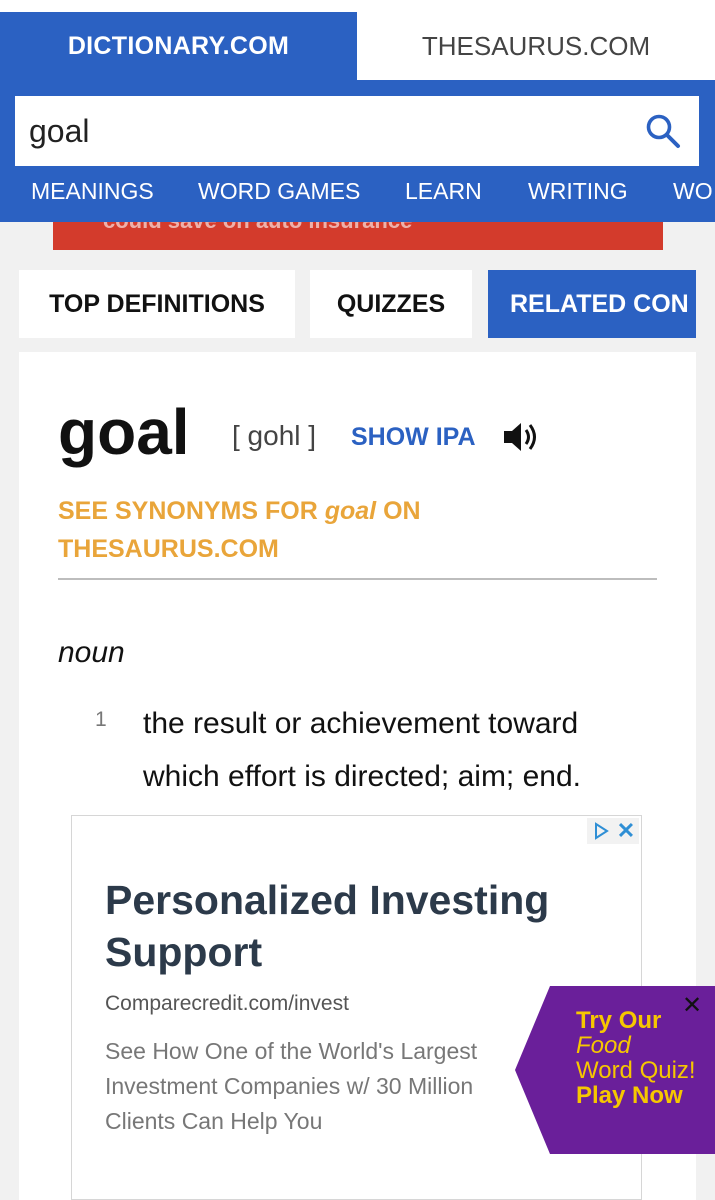 Image resolution: width=715 pixels, height=1200 pixels. Describe the element at coordinates (355, 926) in the screenshot. I see `ad-title: Personalized Investing Support` at that location.